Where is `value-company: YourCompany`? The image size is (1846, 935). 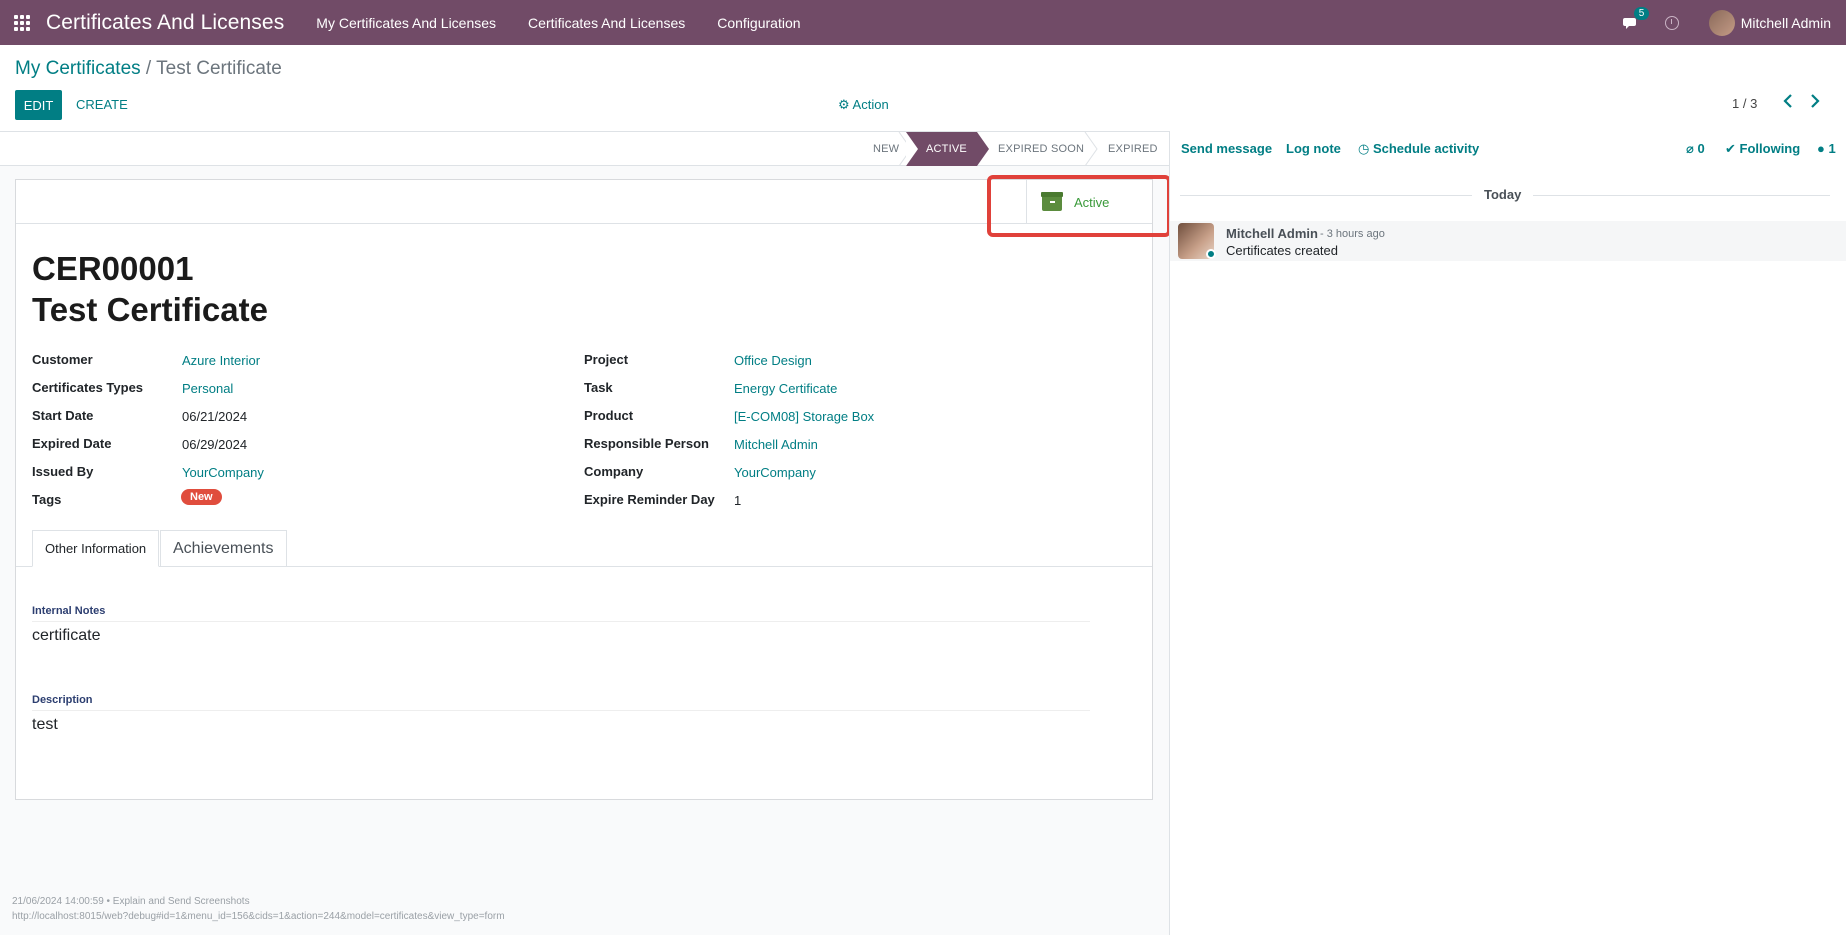
value-company: YourCompany is located at coordinates (775, 472).